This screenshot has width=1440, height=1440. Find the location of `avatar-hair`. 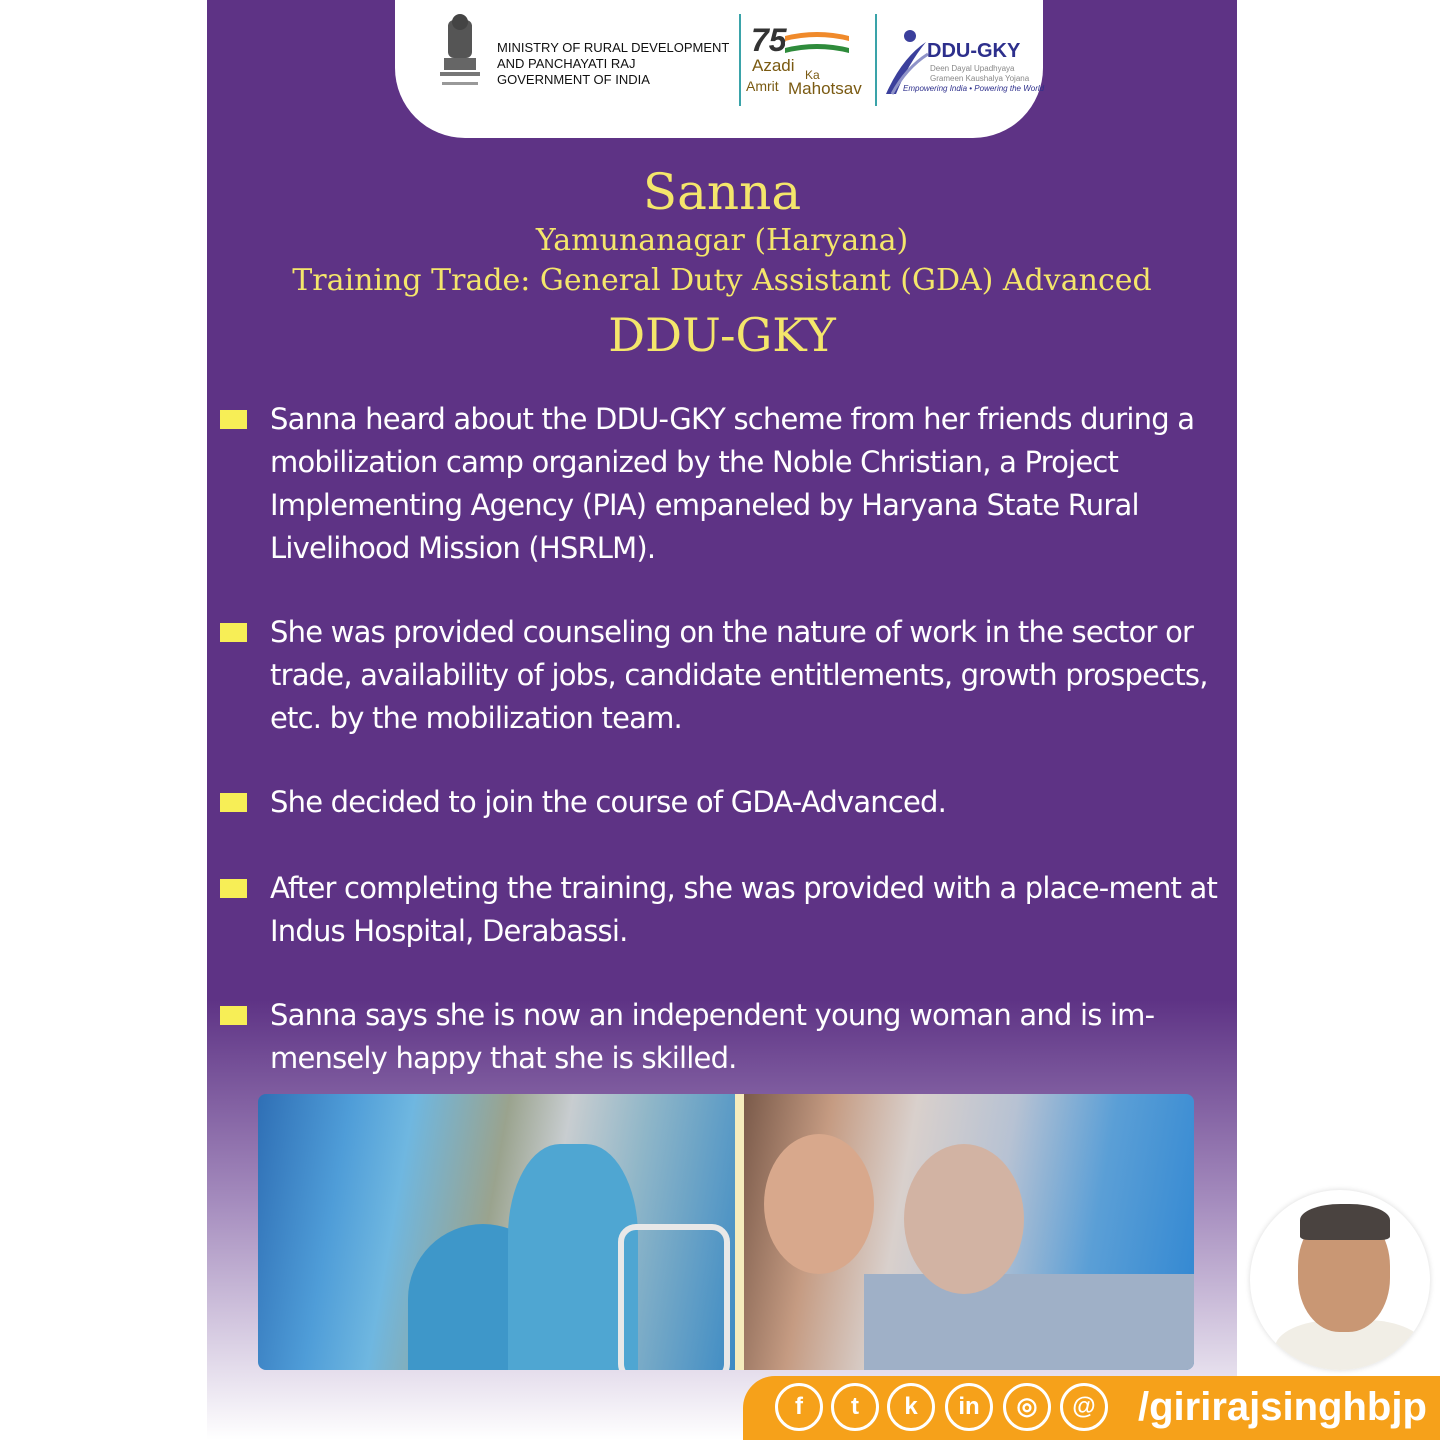

avatar-hair is located at coordinates (1345, 1222).